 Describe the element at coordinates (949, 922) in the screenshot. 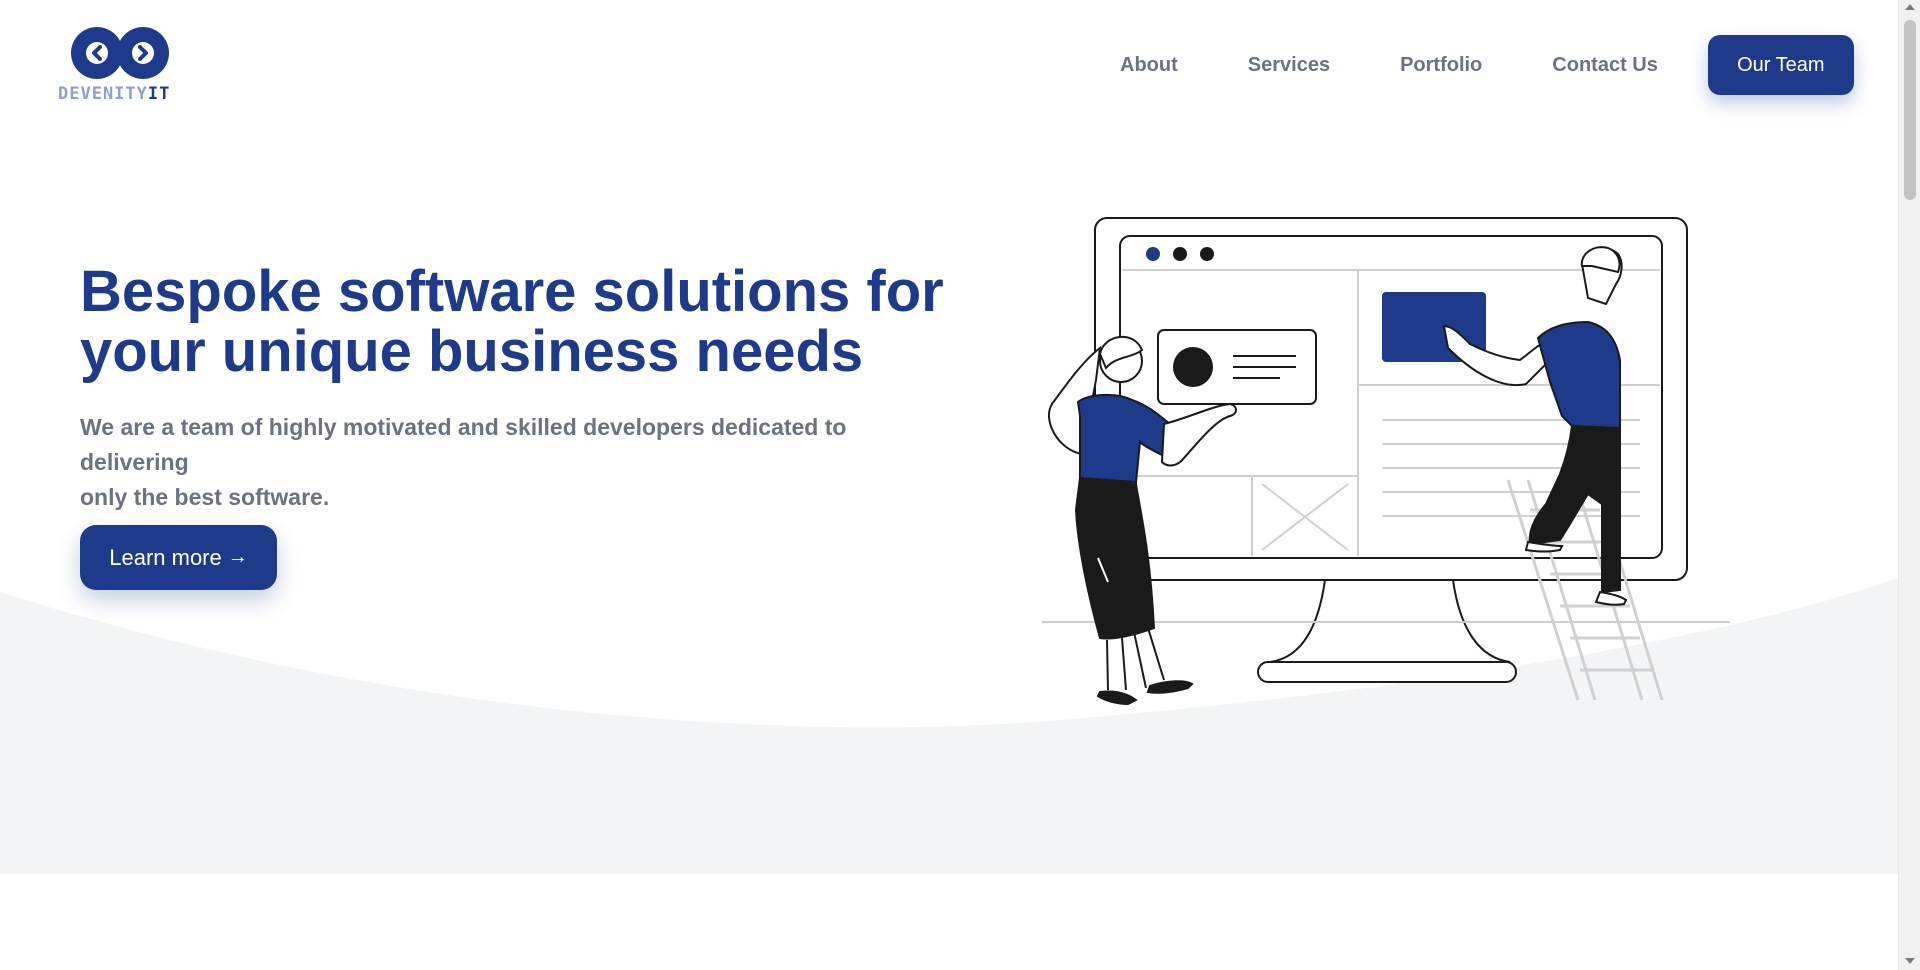

I see `next-section` at that location.